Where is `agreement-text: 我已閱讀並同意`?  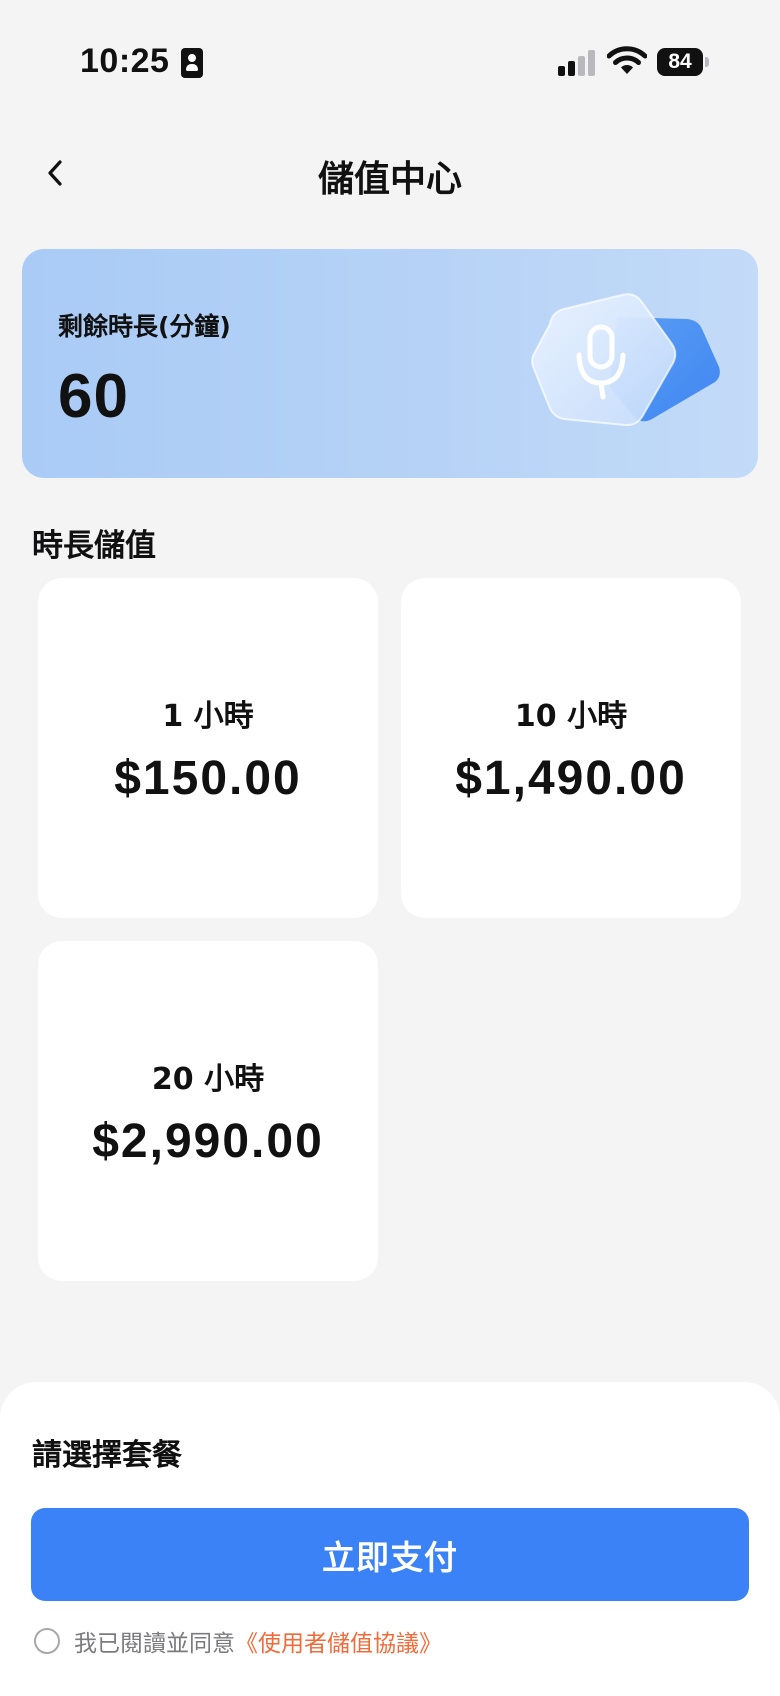 agreement-text: 我已閱讀並同意 is located at coordinates (154, 1644).